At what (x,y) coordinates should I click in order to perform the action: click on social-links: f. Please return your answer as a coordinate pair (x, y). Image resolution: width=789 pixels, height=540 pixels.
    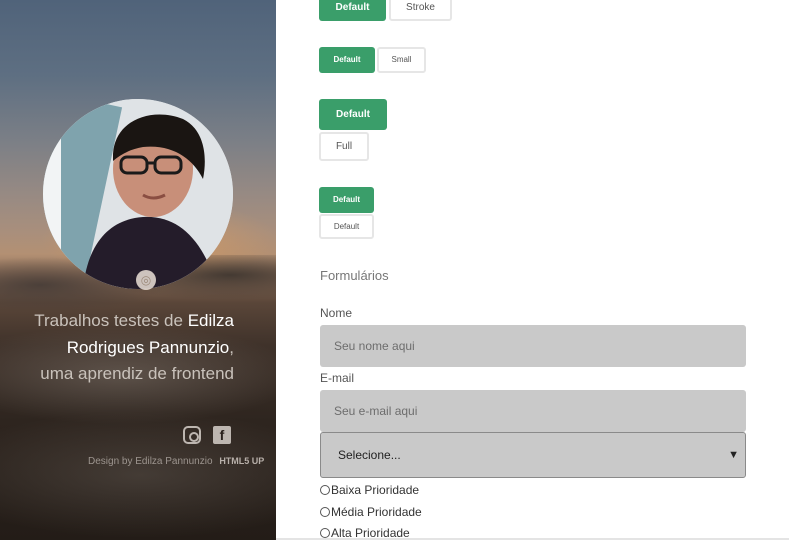
    Looking at the image, I should click on (207, 435).